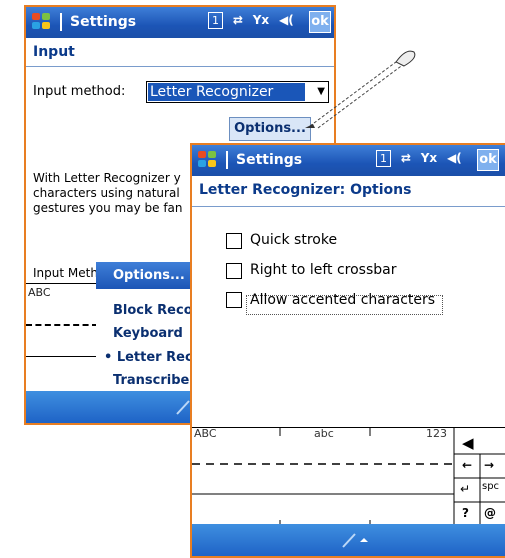 This screenshot has width=505, height=558. I want to click on question-key: ?, so click(465, 513).